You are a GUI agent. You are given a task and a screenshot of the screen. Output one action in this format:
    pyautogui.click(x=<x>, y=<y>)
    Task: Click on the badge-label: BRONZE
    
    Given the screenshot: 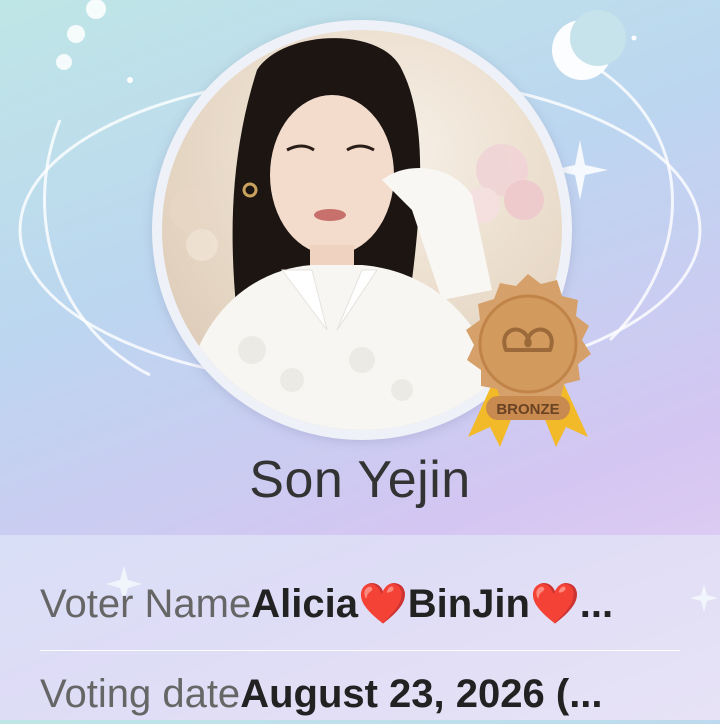 What is the action you would take?
    pyautogui.click(x=527, y=409)
    